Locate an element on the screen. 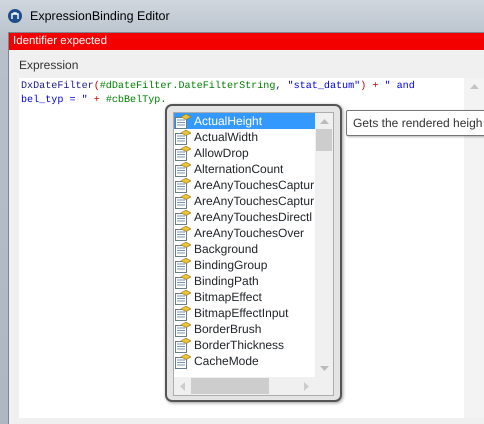 The height and width of the screenshot is (424, 484). section-label: Expression is located at coordinates (49, 65).